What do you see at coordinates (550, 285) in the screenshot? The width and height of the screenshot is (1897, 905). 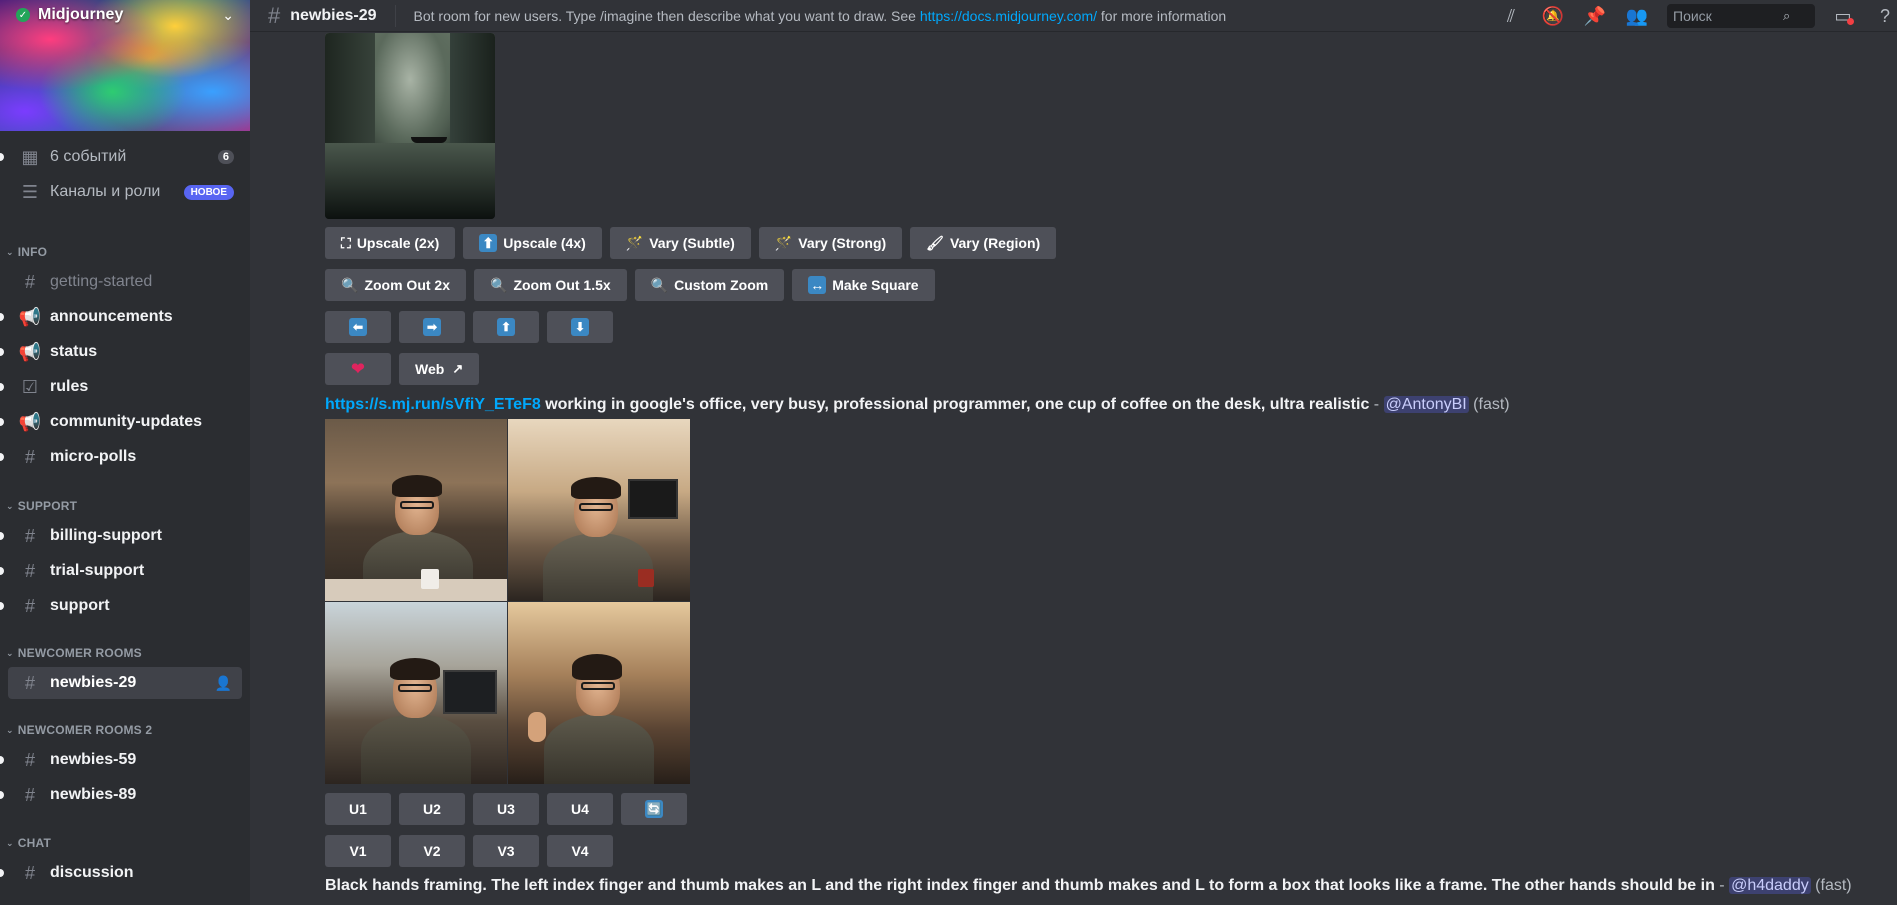 I see `zoom-out-1-5x-button: 🔍 Zoom Out 1.5x` at bounding box center [550, 285].